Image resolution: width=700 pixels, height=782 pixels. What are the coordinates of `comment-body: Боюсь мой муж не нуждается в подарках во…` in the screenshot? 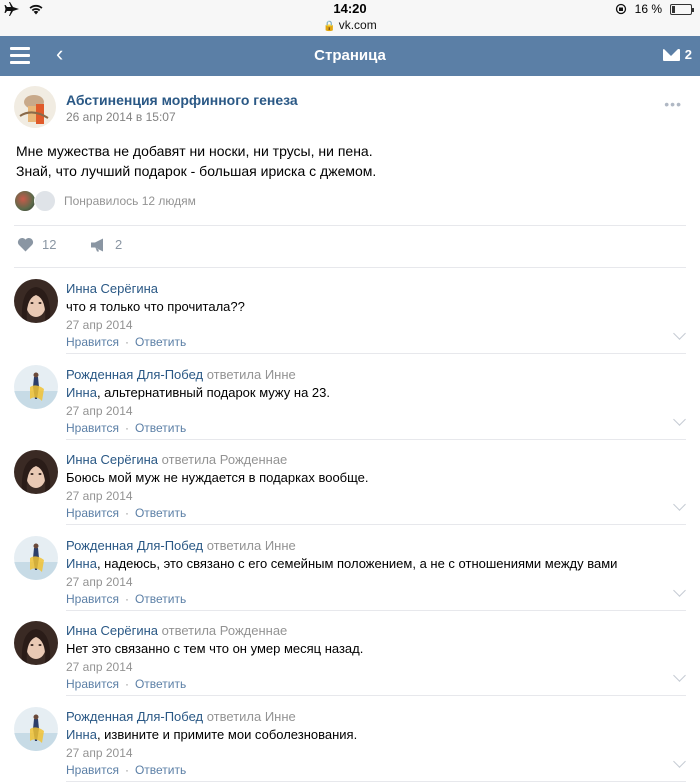 It's located at (217, 477).